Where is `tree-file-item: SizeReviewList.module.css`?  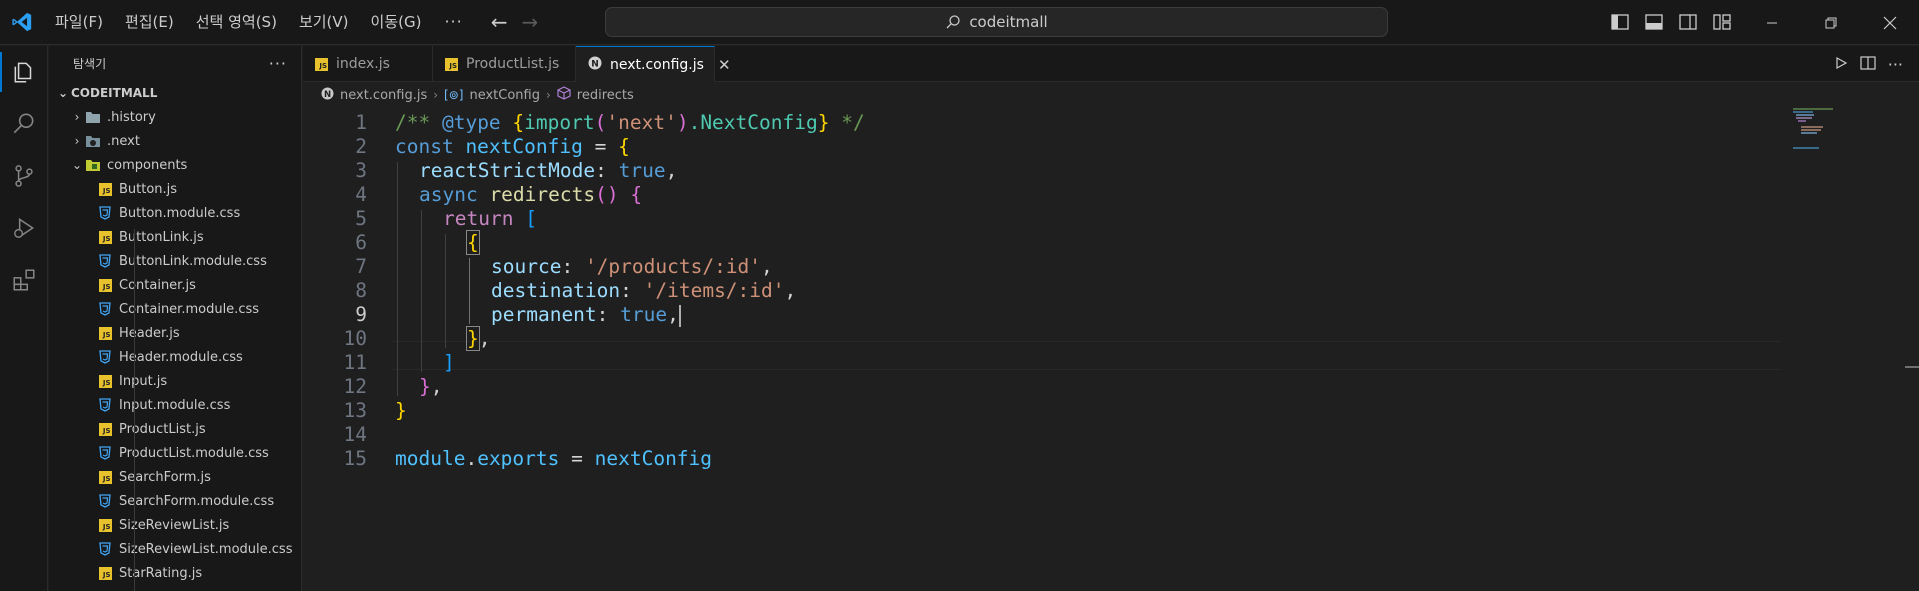
tree-file-item: SizeReviewList.module.css is located at coordinates (175, 549).